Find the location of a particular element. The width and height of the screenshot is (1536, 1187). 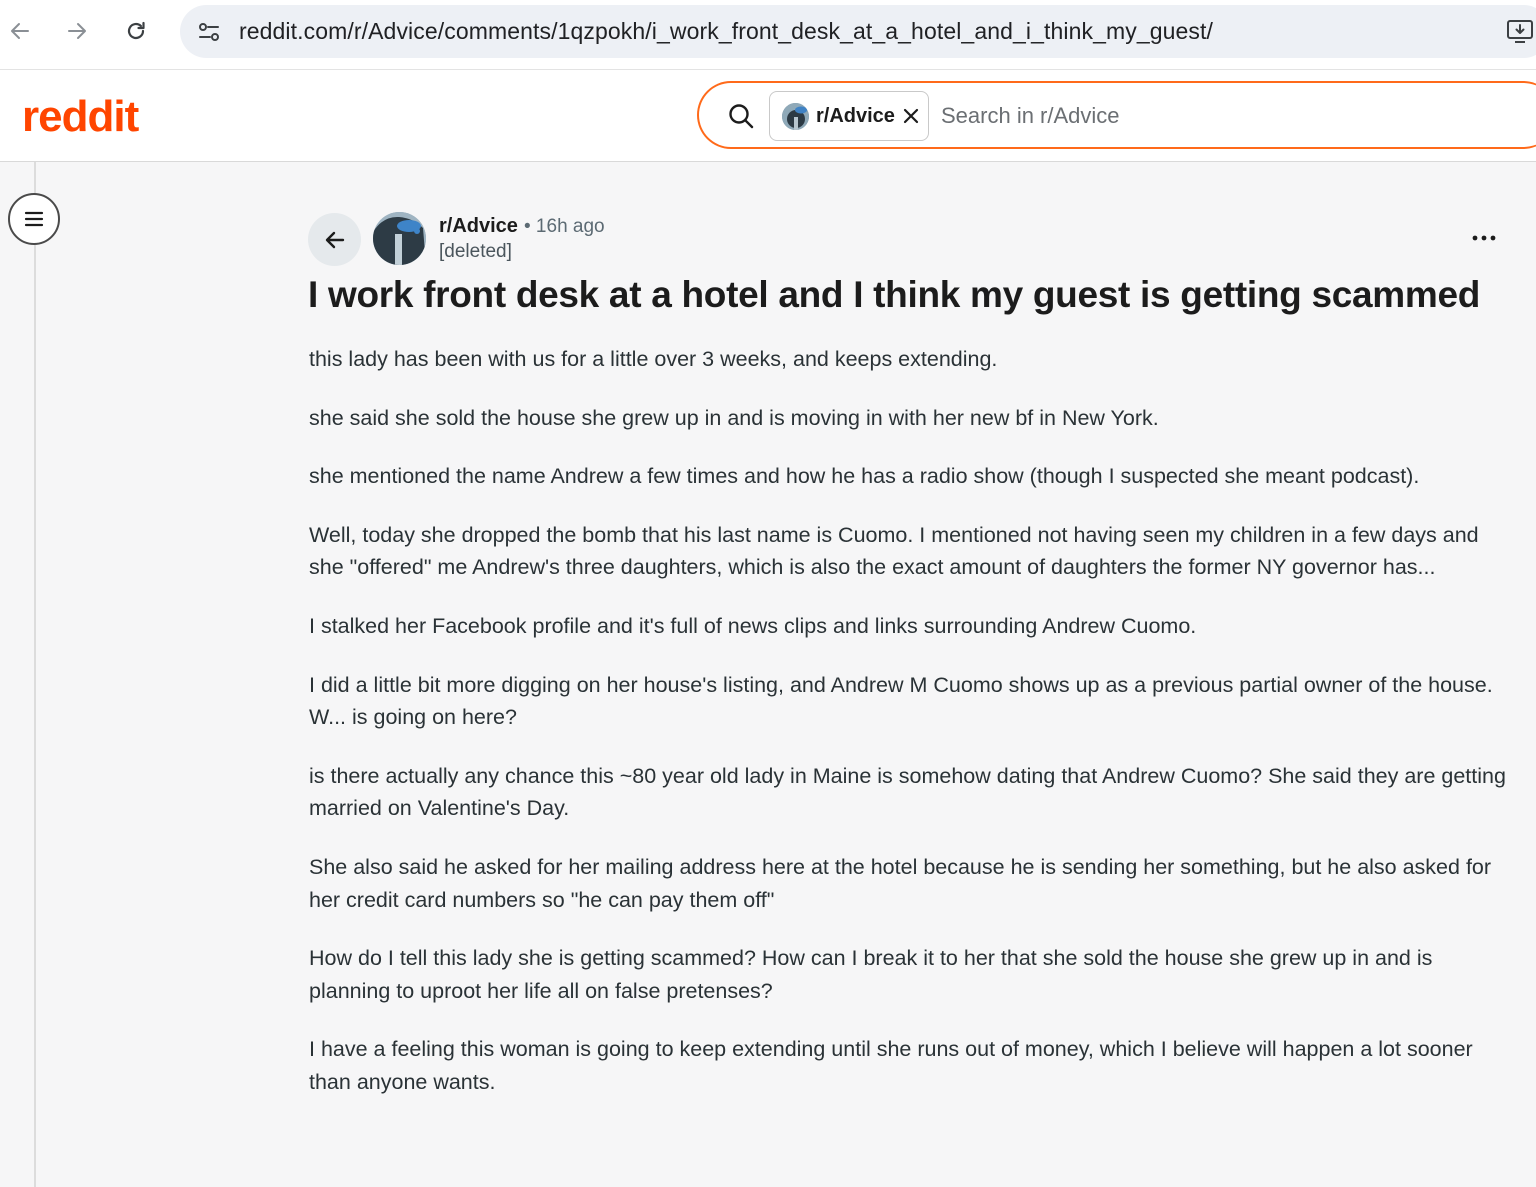

site-header: reddit r/Advice is located at coordinates (768, 116).